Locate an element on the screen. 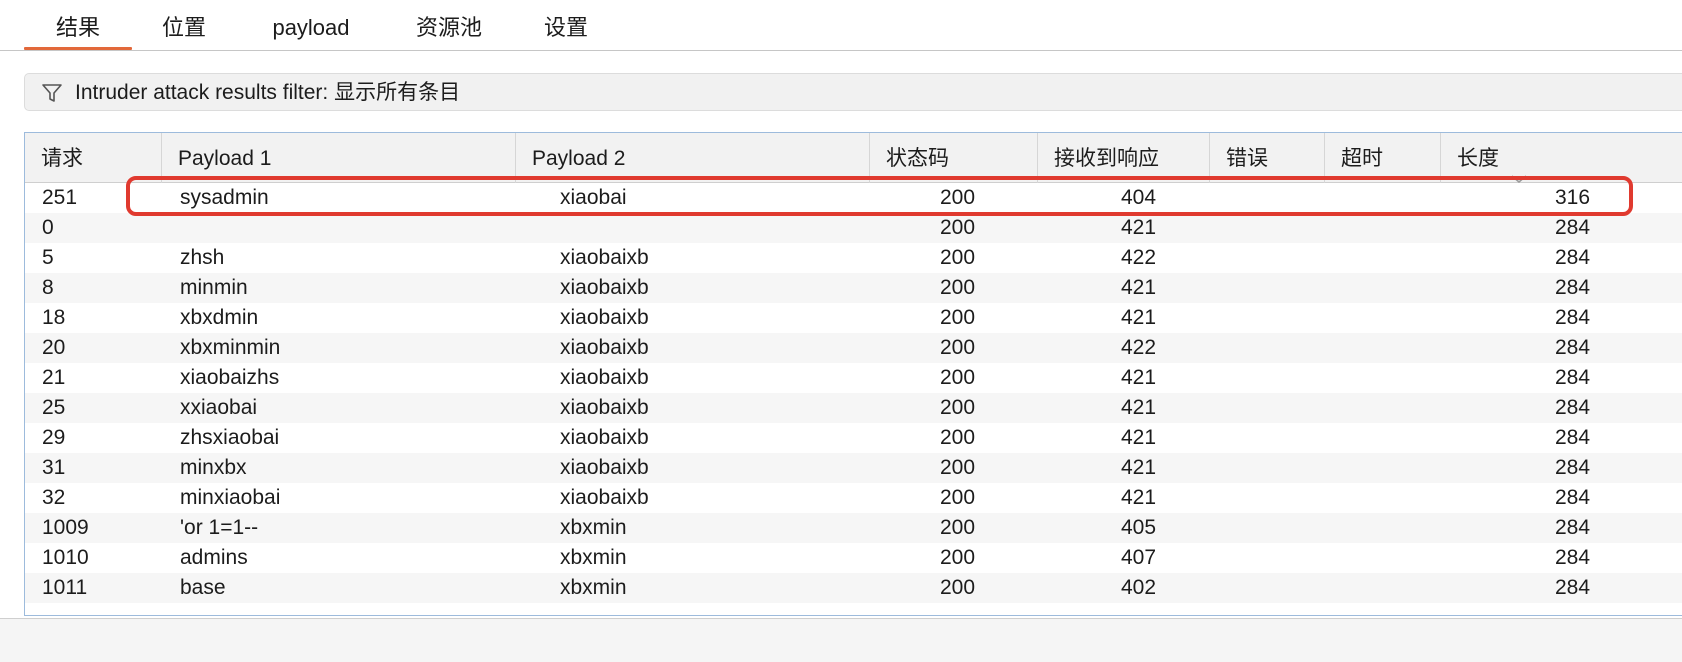 The image size is (1682, 662). bottom-panel is located at coordinates (841, 640).